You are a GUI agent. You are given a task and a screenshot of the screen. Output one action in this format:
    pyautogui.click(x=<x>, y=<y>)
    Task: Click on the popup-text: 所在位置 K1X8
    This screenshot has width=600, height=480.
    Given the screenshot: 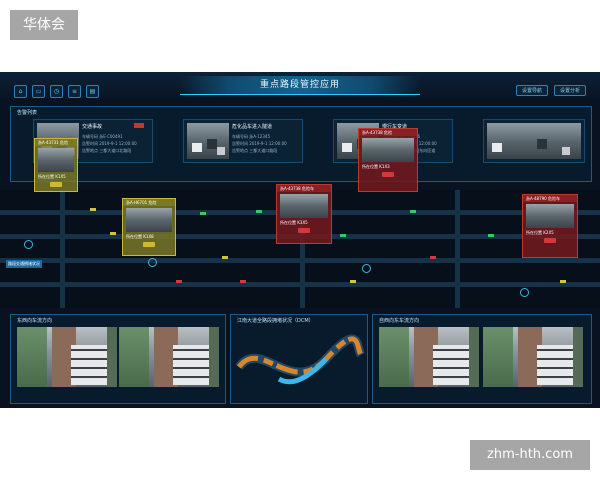 What is the action you would take?
    pyautogui.click(x=140, y=236)
    